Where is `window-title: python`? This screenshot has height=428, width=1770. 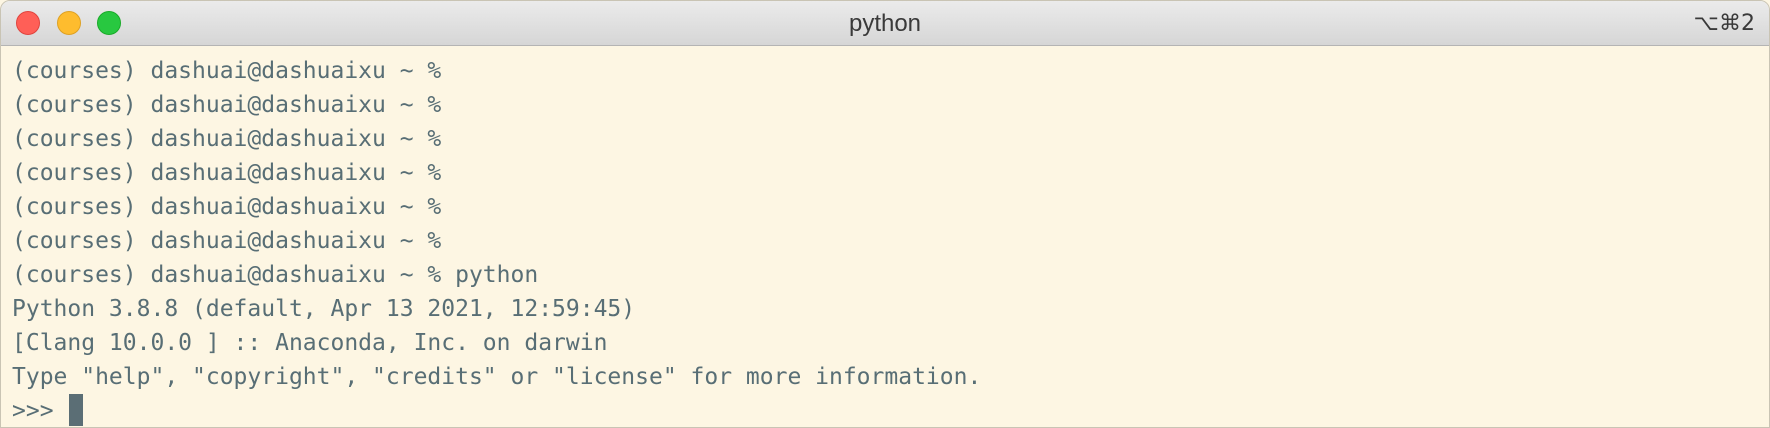 window-title: python is located at coordinates (885, 23).